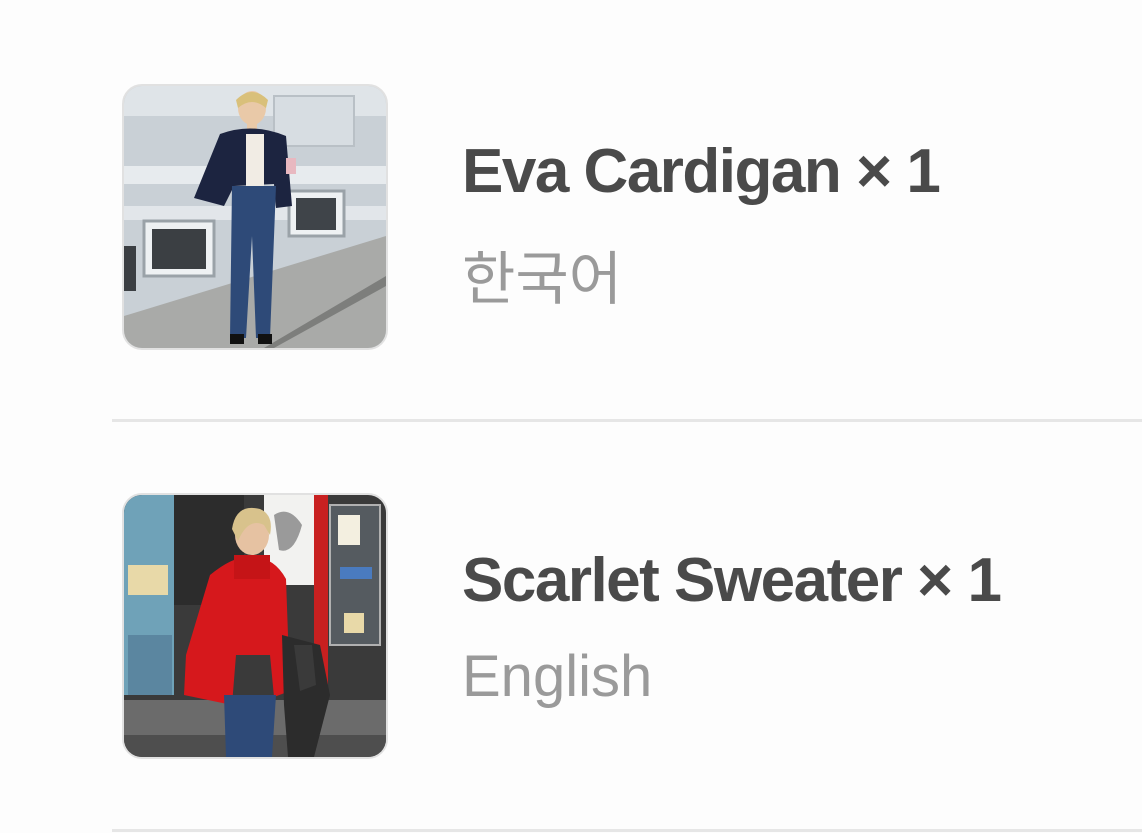  What do you see at coordinates (542, 279) in the screenshot?
I see `product-language: 한국어` at bounding box center [542, 279].